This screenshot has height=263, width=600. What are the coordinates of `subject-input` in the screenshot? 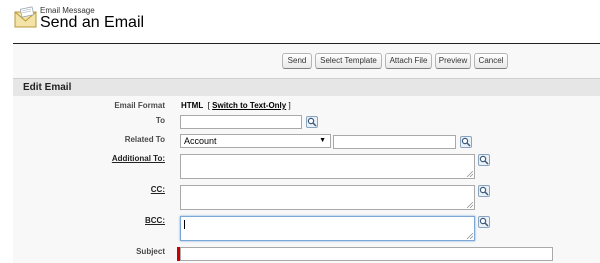 It's located at (366, 254).